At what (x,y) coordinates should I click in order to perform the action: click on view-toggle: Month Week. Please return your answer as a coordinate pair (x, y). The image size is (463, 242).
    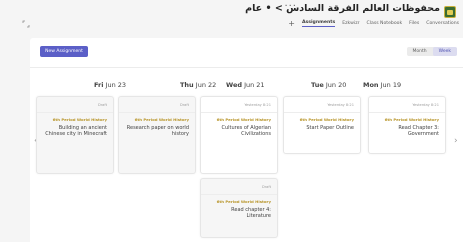
    Looking at the image, I should click on (431, 51).